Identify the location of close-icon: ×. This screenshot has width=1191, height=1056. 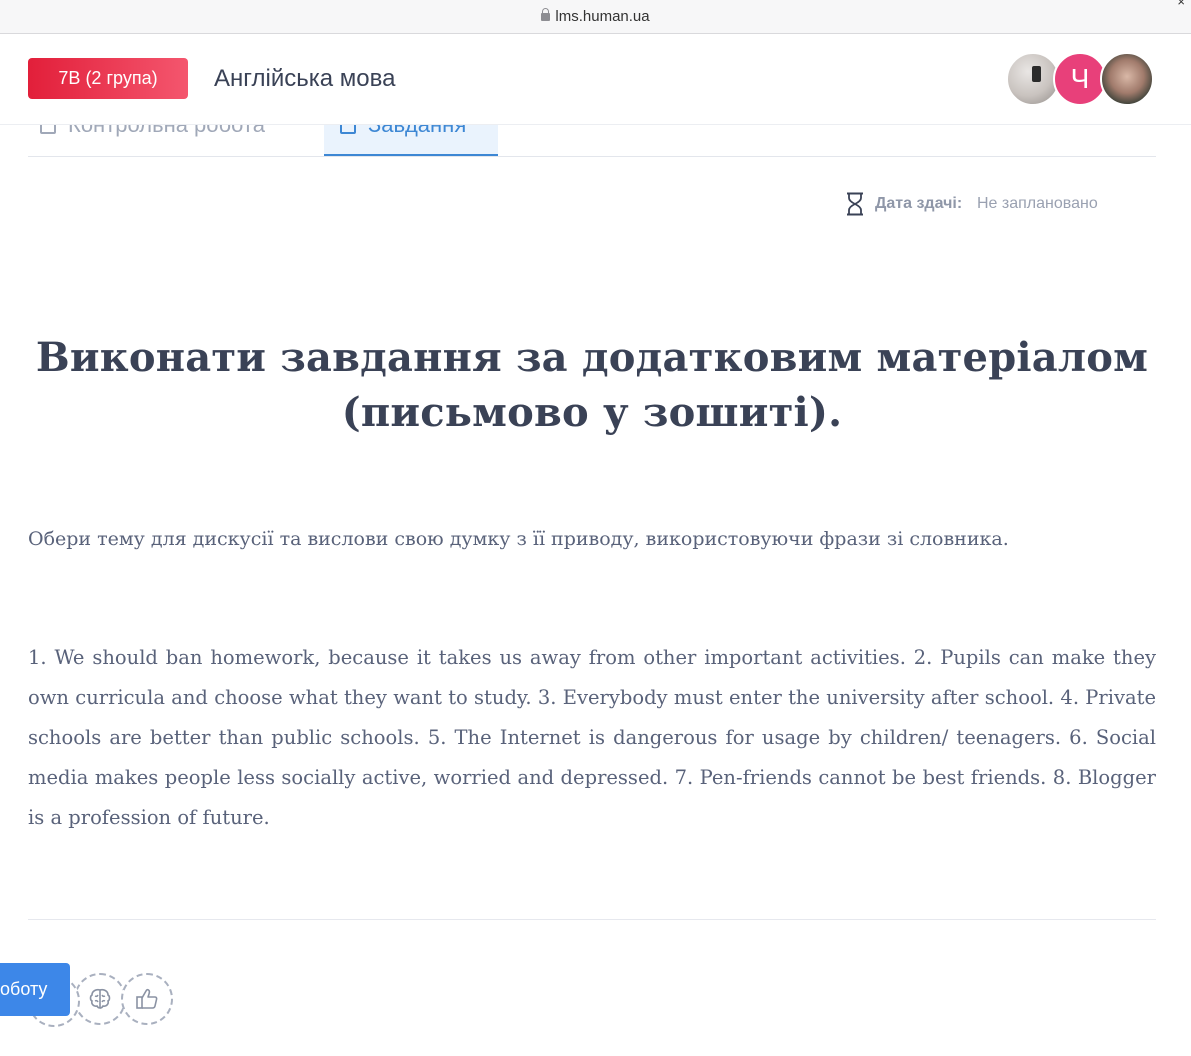
(1181, 4).